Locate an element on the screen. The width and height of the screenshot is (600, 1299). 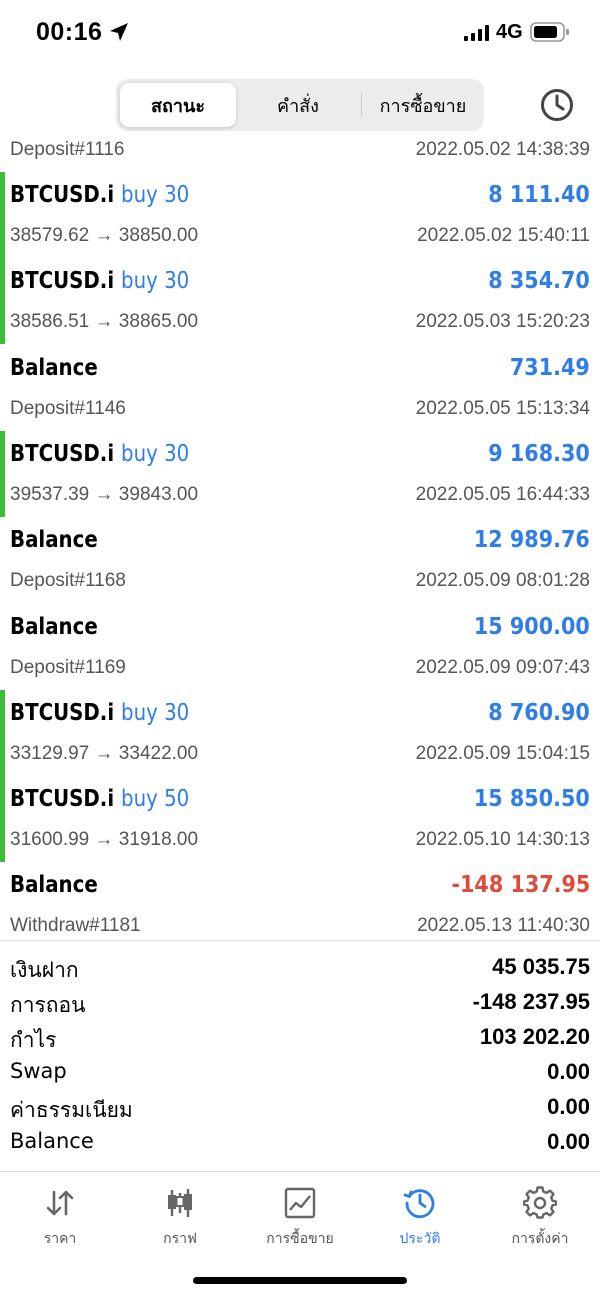
row-amount: -148 137.95 is located at coordinates (520, 885).